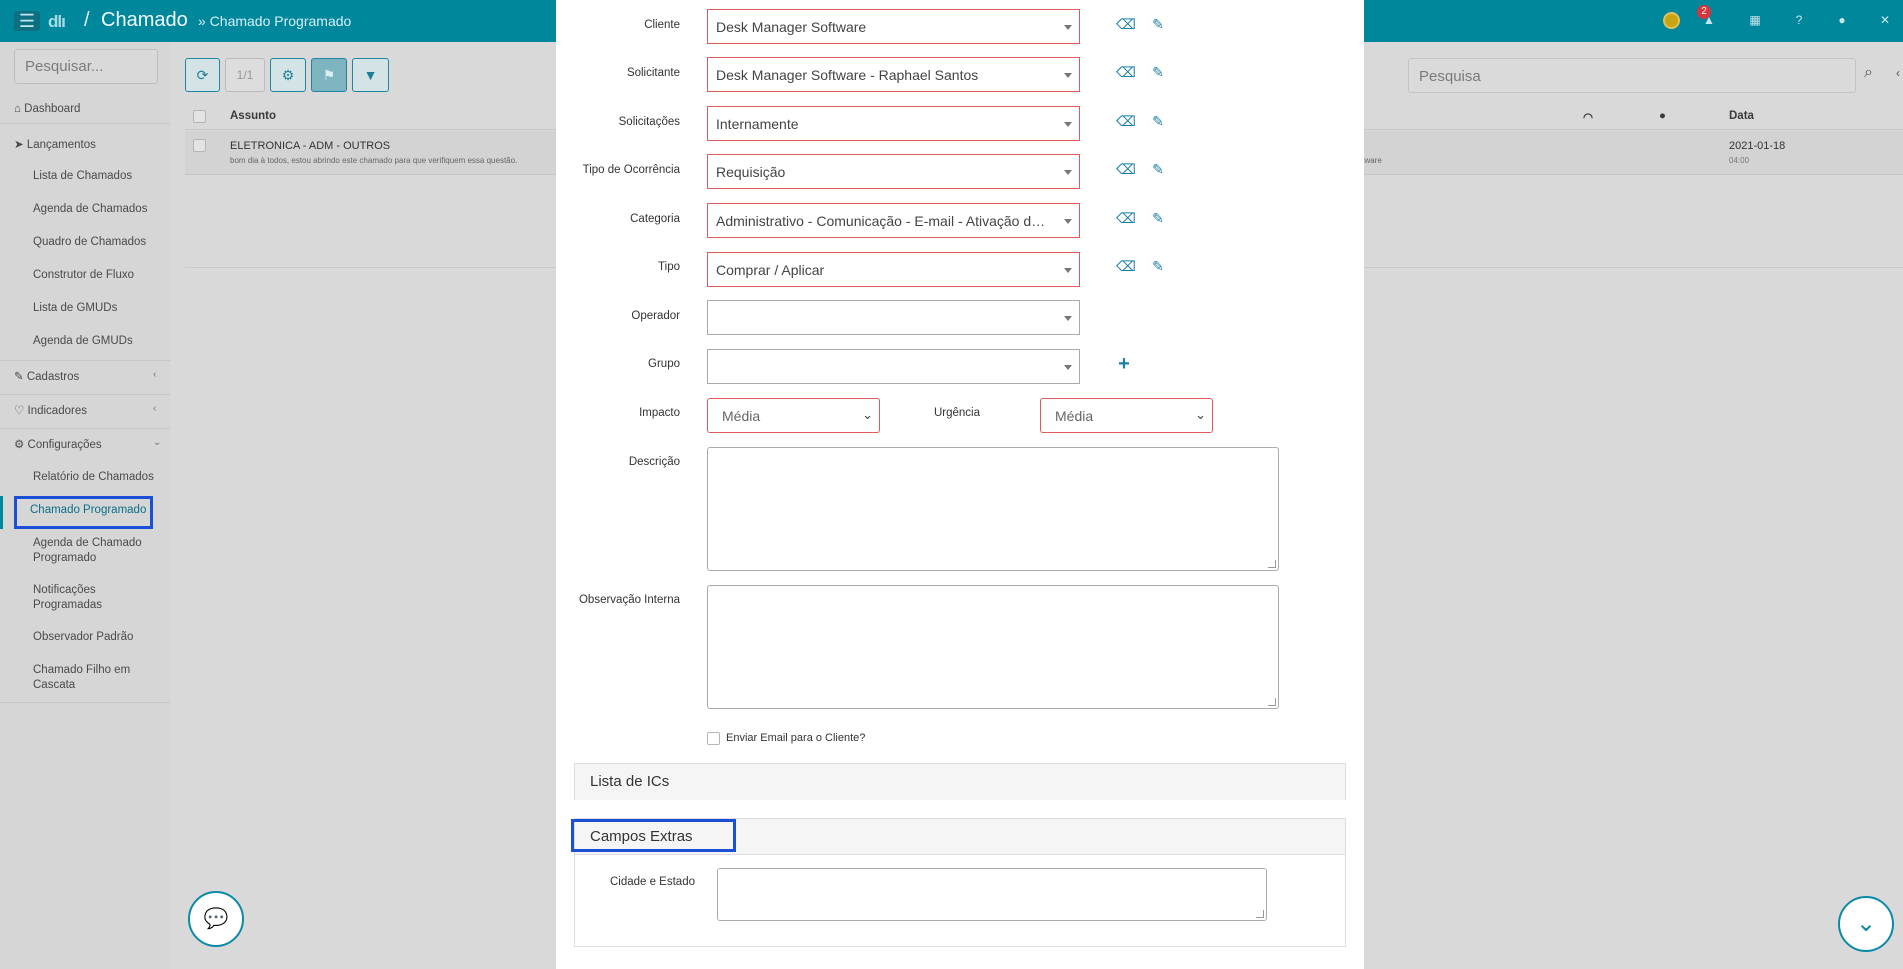 The width and height of the screenshot is (1903, 969). What do you see at coordinates (669, 267) in the screenshot?
I see `label-tipo: Tipo` at bounding box center [669, 267].